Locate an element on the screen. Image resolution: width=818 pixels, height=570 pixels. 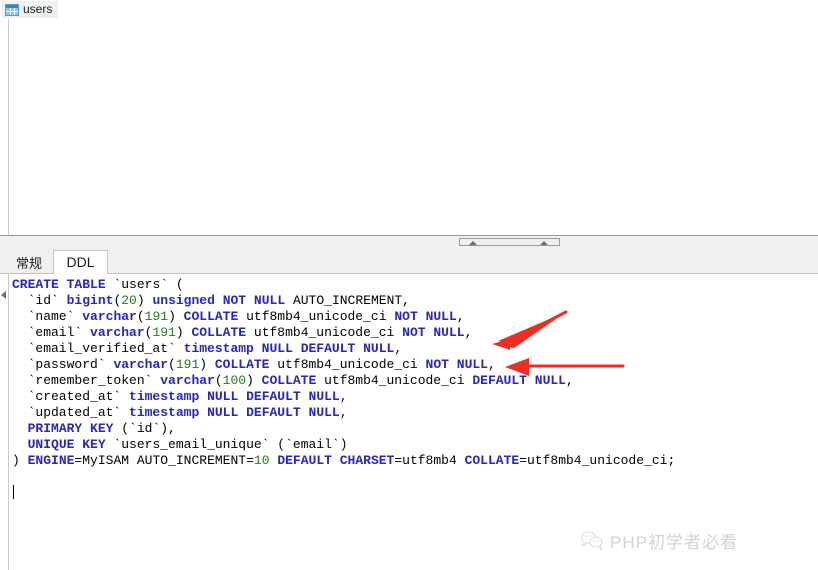
editor-gutter is located at coordinates (4, 422).